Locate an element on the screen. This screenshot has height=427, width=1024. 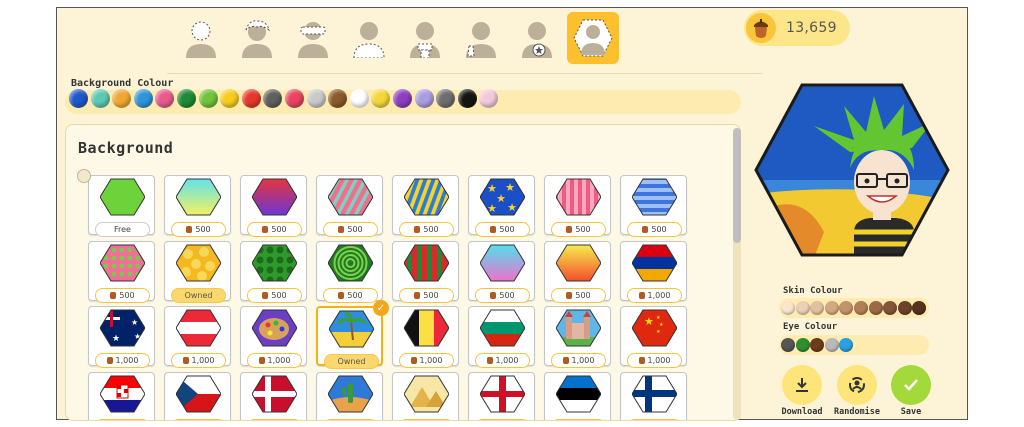
background-option-bg-yellow-polka: Owned is located at coordinates (197, 272).